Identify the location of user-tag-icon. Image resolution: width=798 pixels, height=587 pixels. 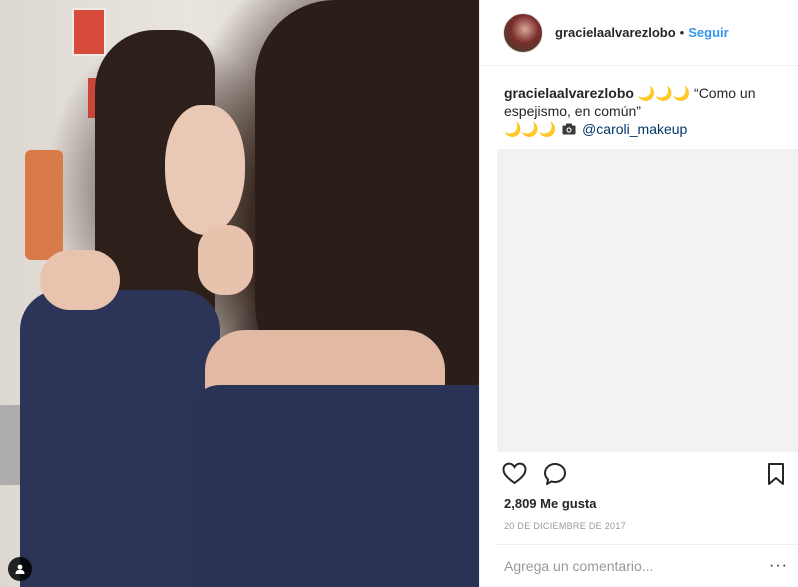
(20, 569).